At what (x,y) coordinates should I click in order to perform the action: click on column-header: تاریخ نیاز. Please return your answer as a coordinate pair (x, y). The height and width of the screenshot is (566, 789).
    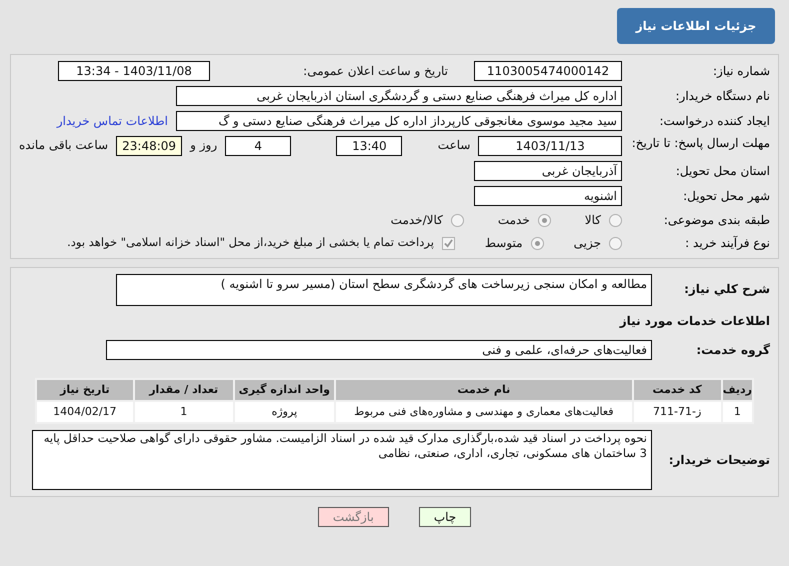
    Looking at the image, I should click on (85, 390).